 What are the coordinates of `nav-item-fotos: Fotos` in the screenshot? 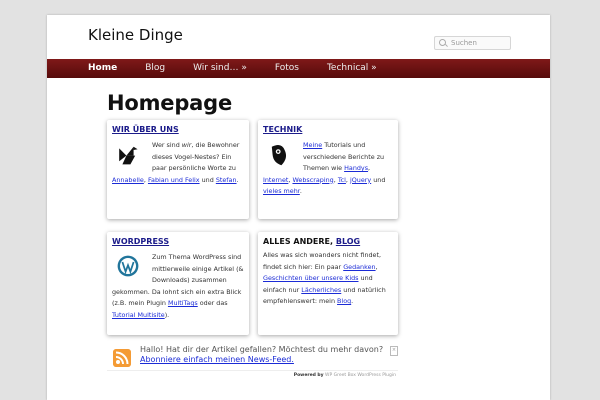 It's located at (287, 68).